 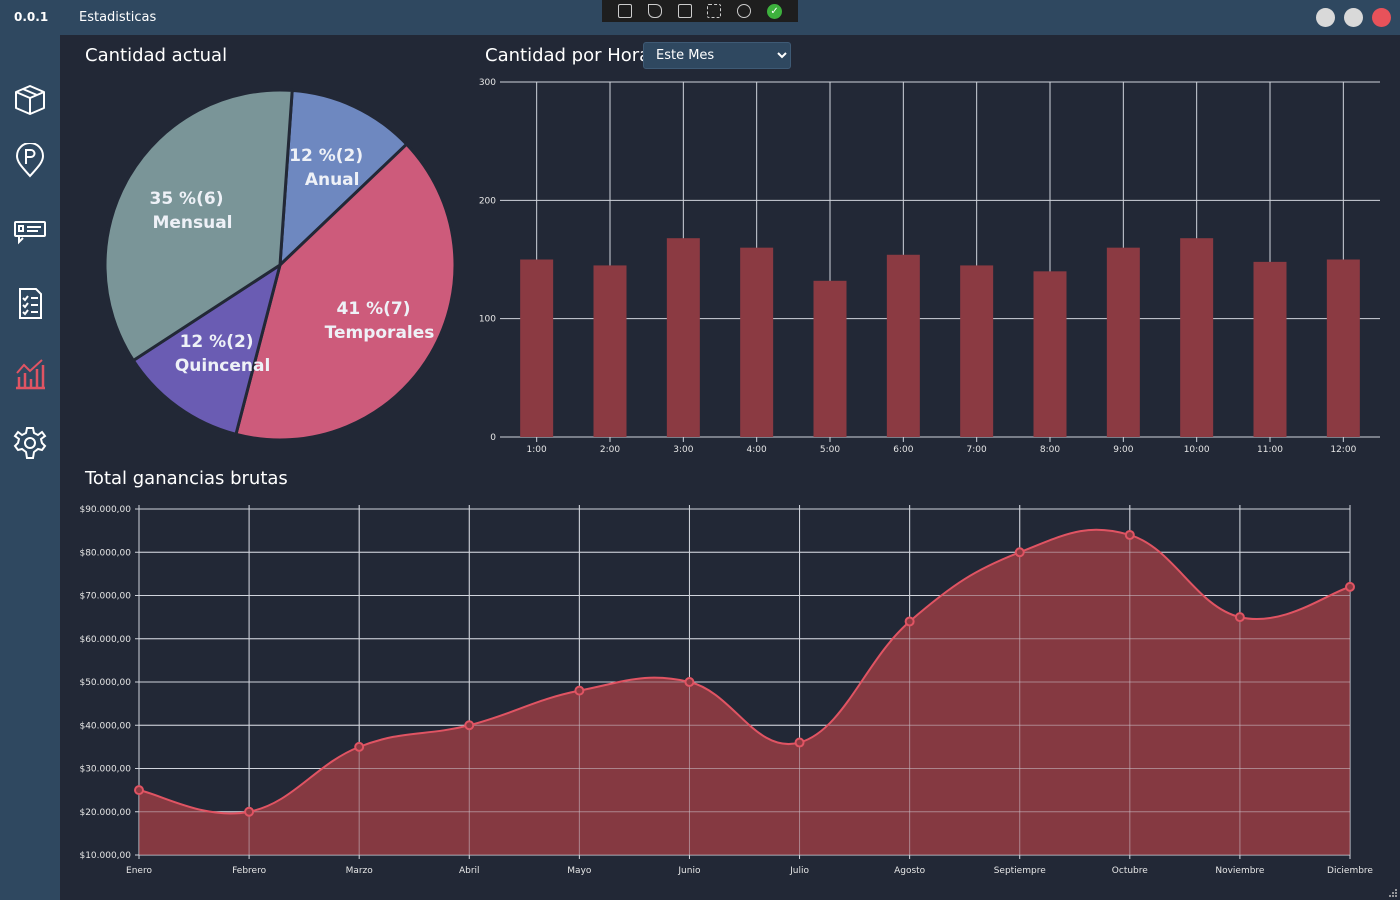 What do you see at coordinates (223, 366) in the screenshot?
I see `pie-slice-name-label: Quincenal` at bounding box center [223, 366].